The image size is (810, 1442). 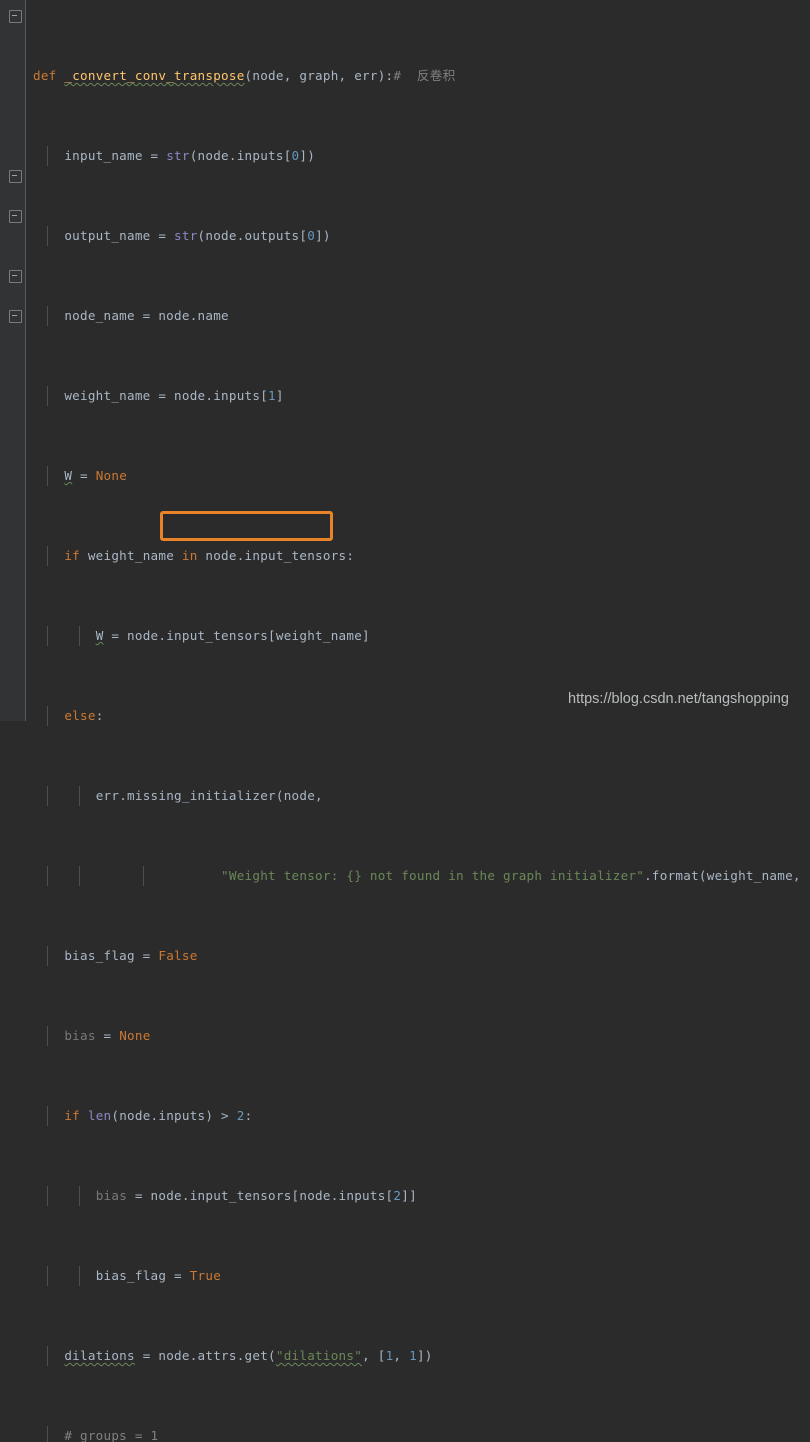 I want to click on token-punct: ,, so click(x=401, y=1355).